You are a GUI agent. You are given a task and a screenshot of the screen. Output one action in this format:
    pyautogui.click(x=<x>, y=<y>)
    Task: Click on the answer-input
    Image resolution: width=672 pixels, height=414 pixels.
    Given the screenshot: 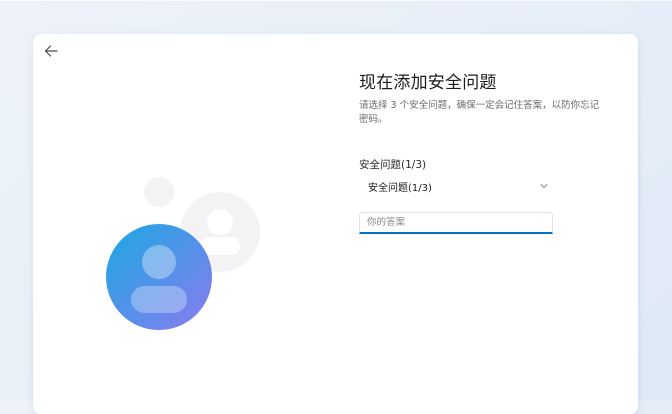 What is the action you would take?
    pyautogui.click(x=456, y=223)
    